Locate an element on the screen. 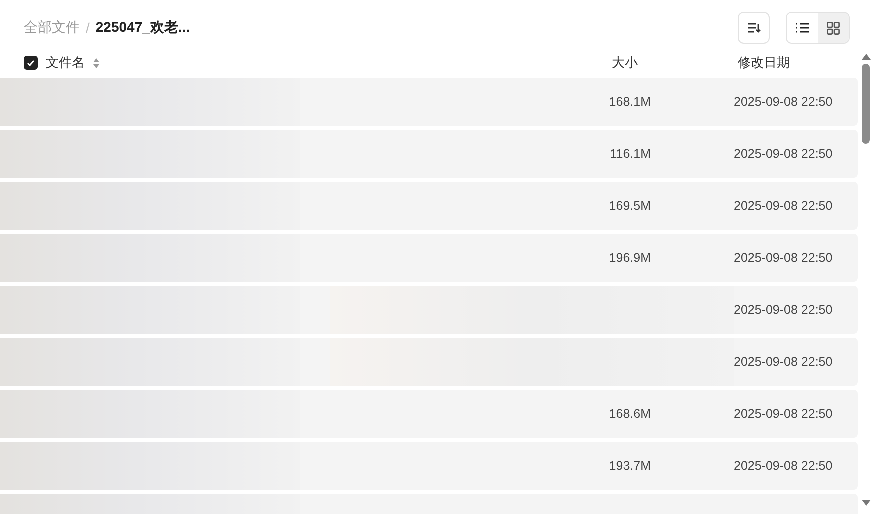 The width and height of the screenshot is (874, 514). sort-icon is located at coordinates (754, 28).